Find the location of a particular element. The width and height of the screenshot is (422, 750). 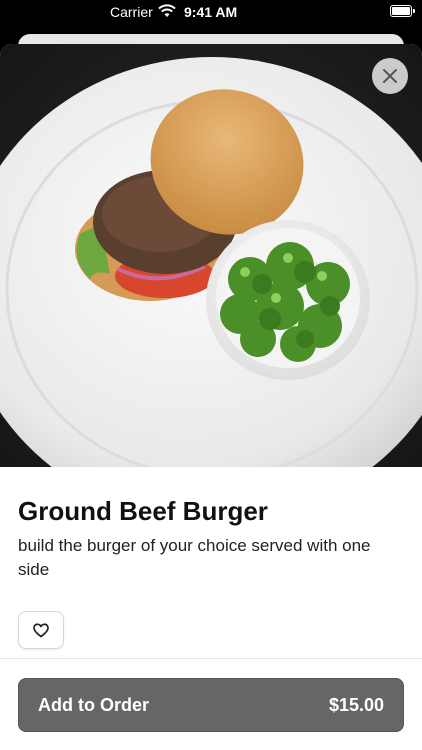

close-icon is located at coordinates (390, 76).